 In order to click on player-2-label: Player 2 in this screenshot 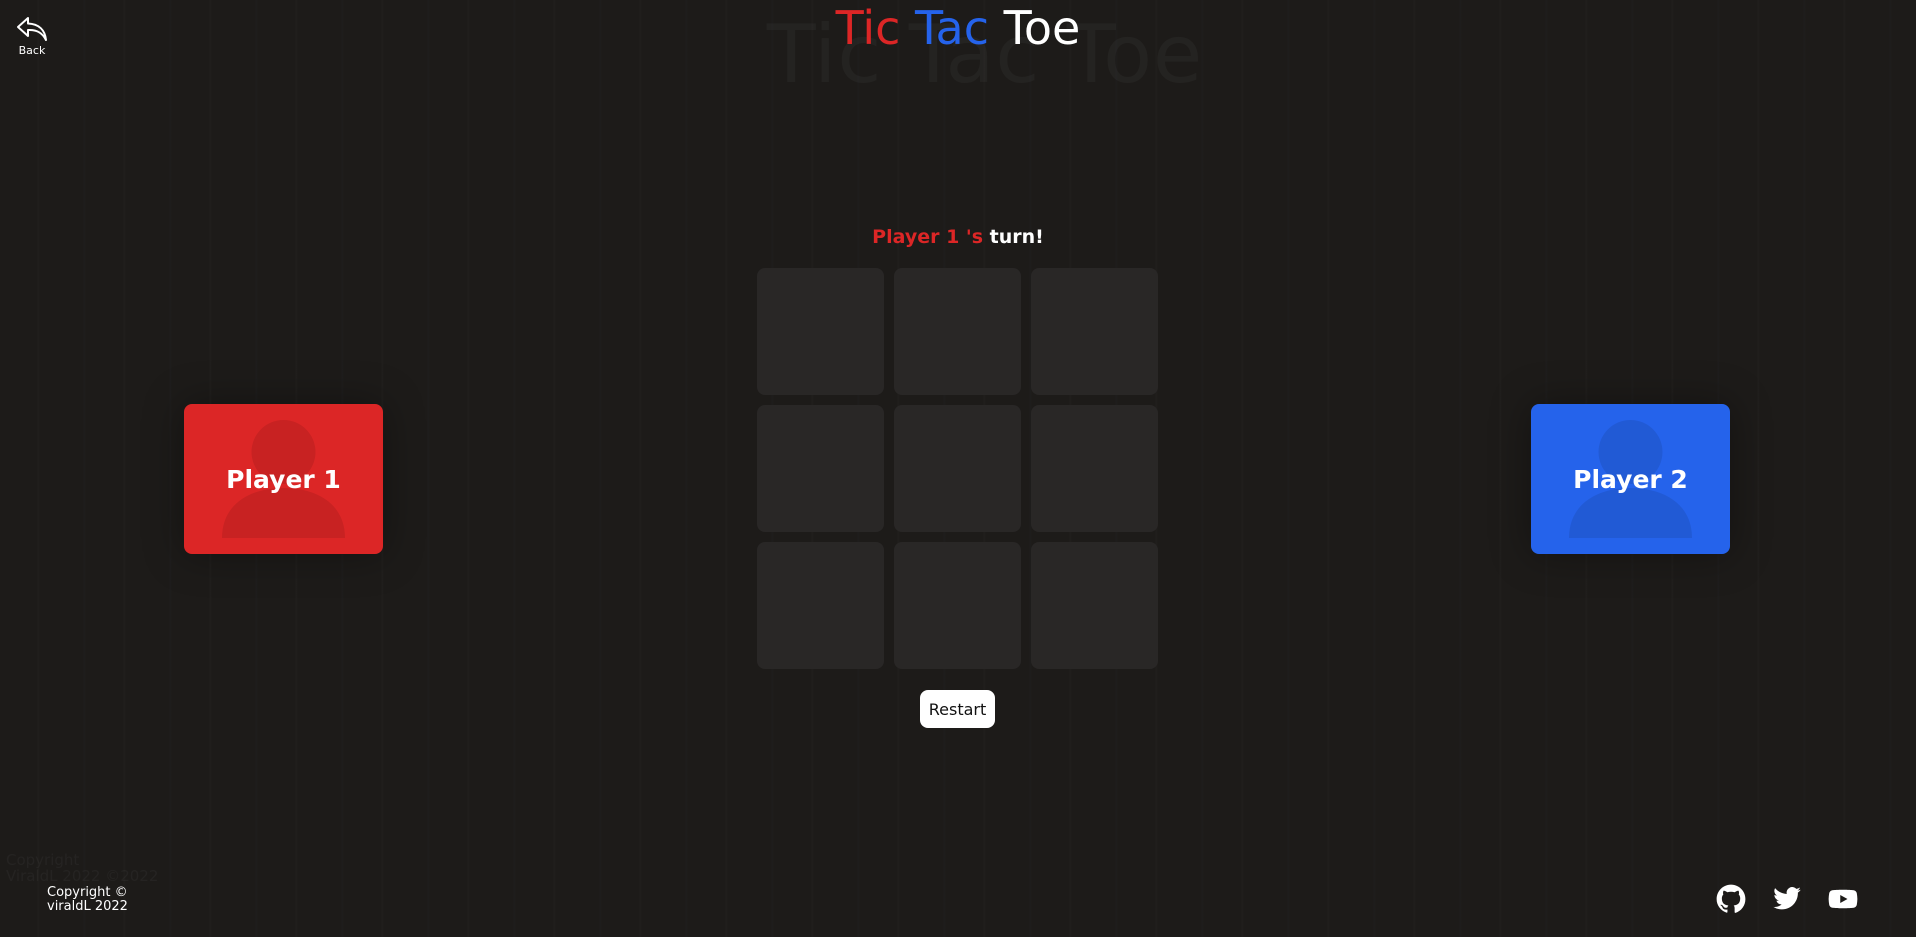, I will do `click(1630, 479)`.